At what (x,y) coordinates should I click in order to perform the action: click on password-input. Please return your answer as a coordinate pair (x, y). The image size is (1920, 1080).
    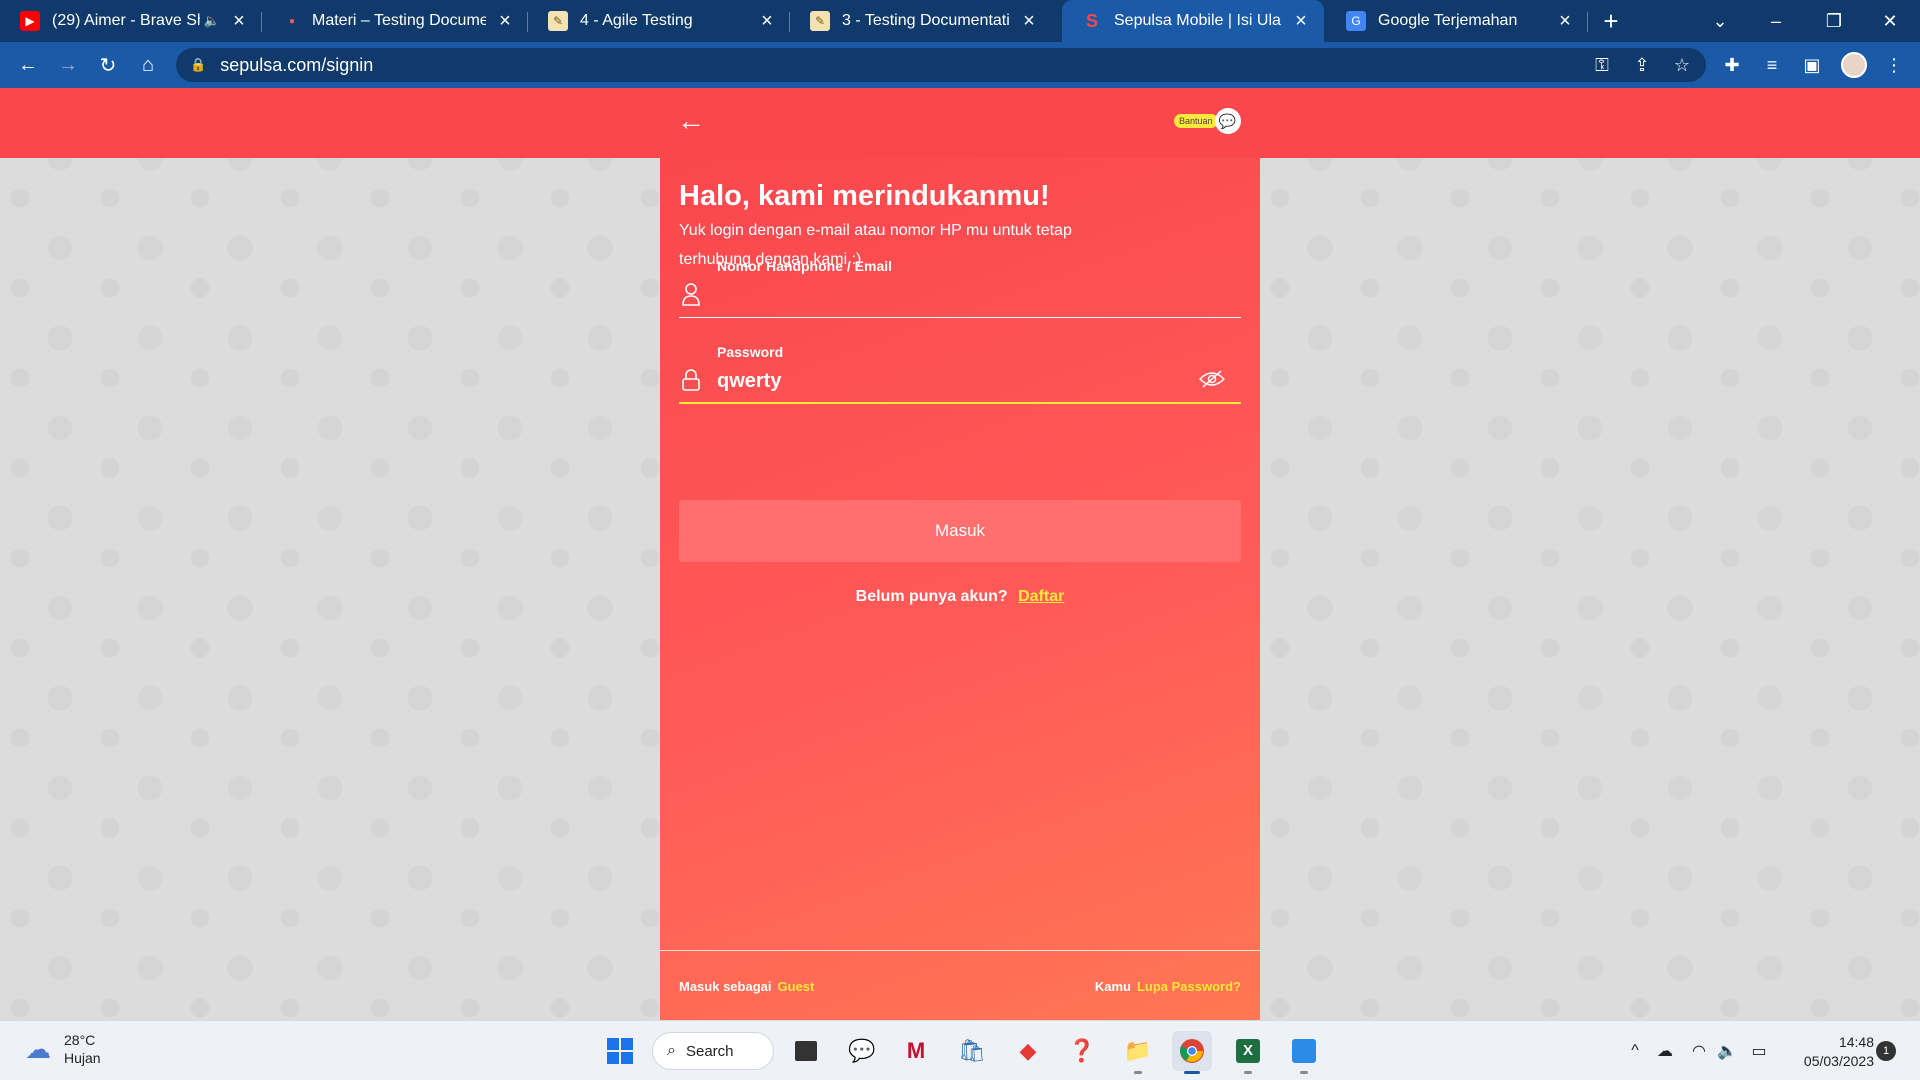
    Looking at the image, I should click on (957, 381).